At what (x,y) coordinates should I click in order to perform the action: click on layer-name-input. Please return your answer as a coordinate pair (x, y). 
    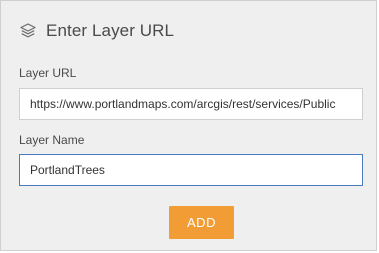
    Looking at the image, I should click on (191, 170).